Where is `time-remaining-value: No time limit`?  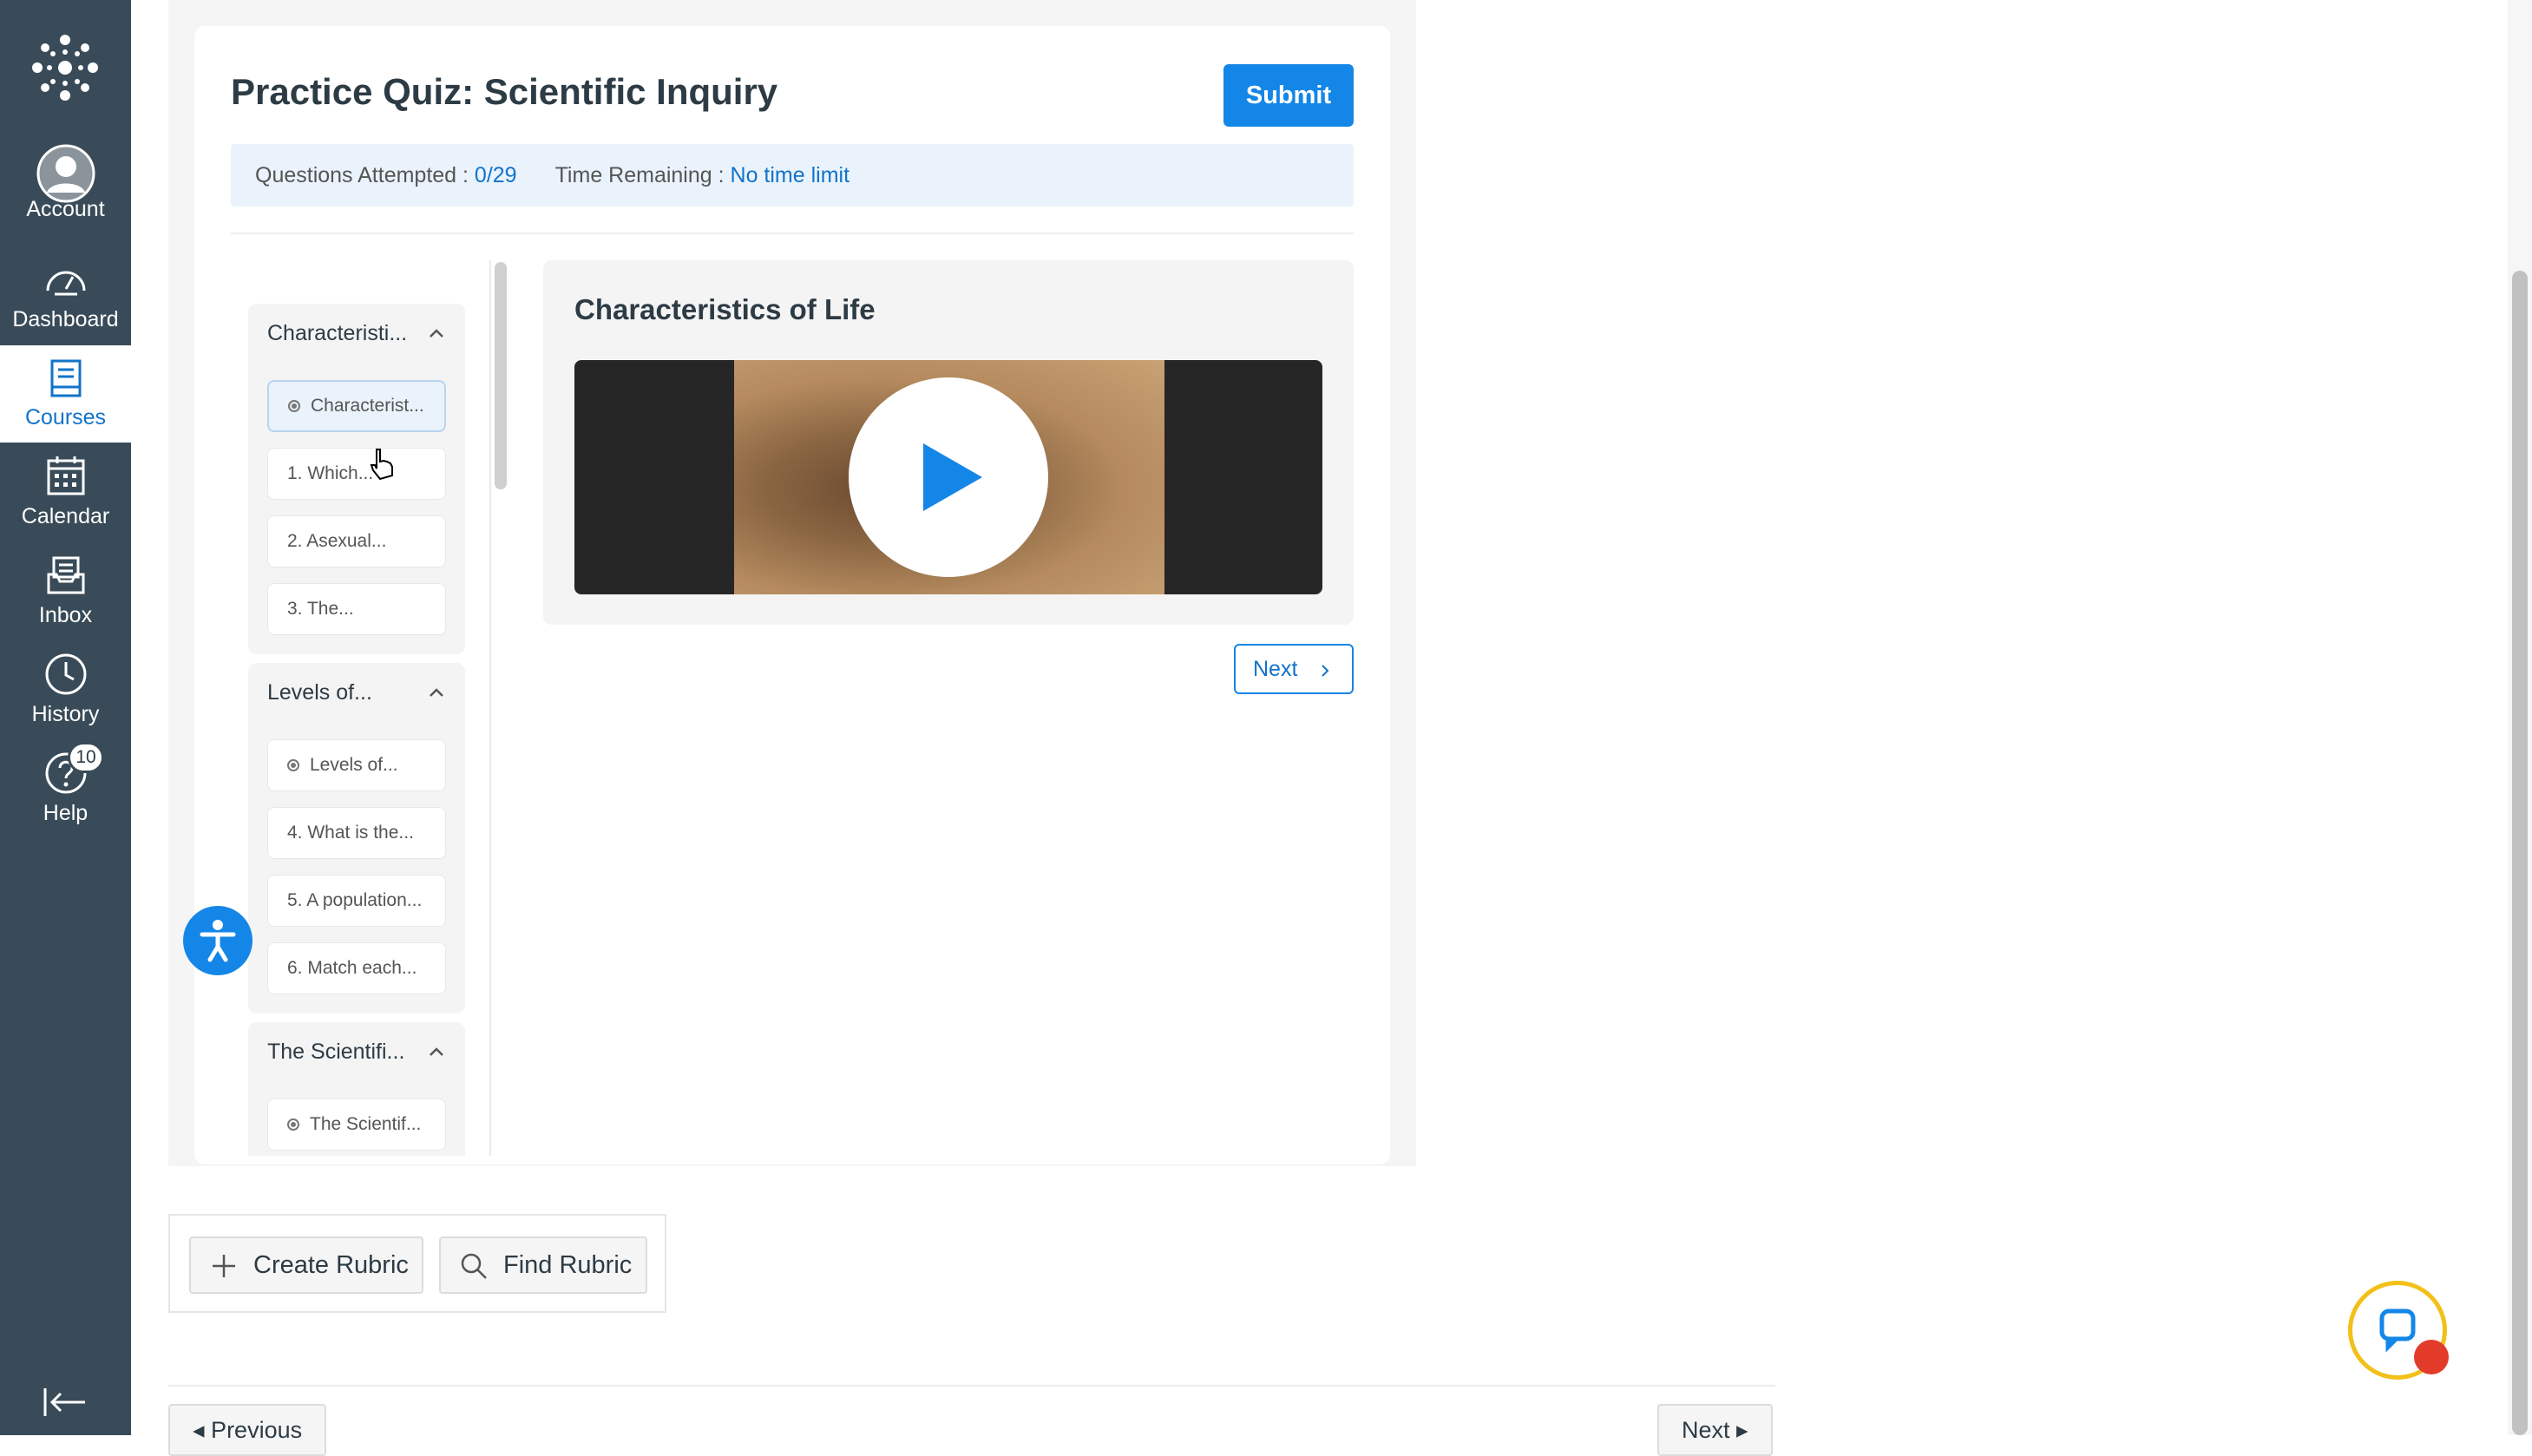 time-remaining-value: No time limit is located at coordinates (790, 175).